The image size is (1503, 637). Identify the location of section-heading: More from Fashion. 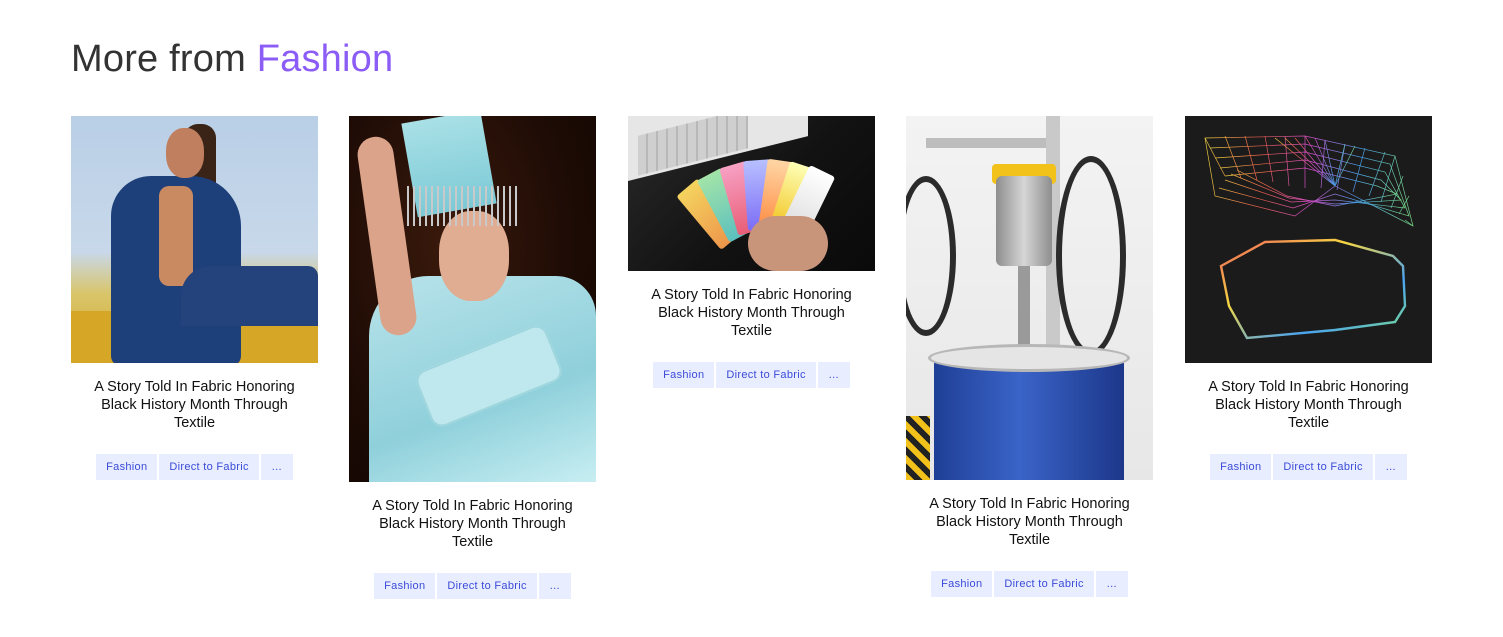
(232, 59).